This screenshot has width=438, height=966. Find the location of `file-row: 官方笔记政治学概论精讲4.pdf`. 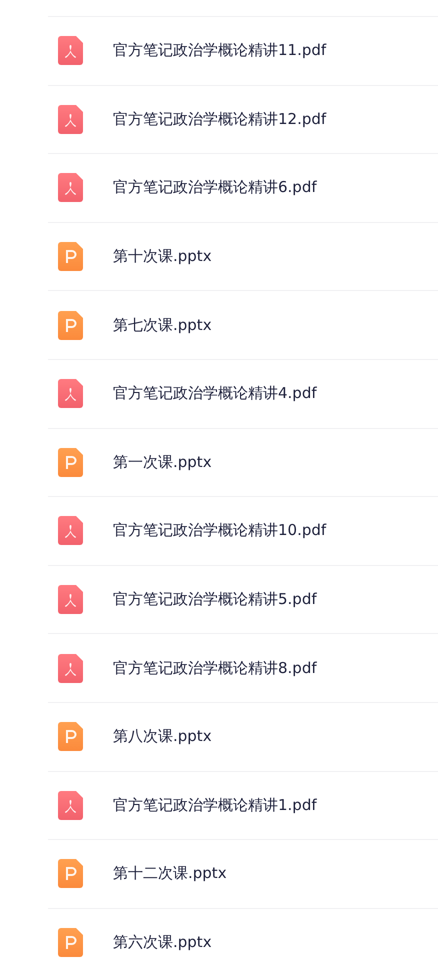

file-row: 官方笔记政治学概论精讲4.pdf is located at coordinates (243, 393).